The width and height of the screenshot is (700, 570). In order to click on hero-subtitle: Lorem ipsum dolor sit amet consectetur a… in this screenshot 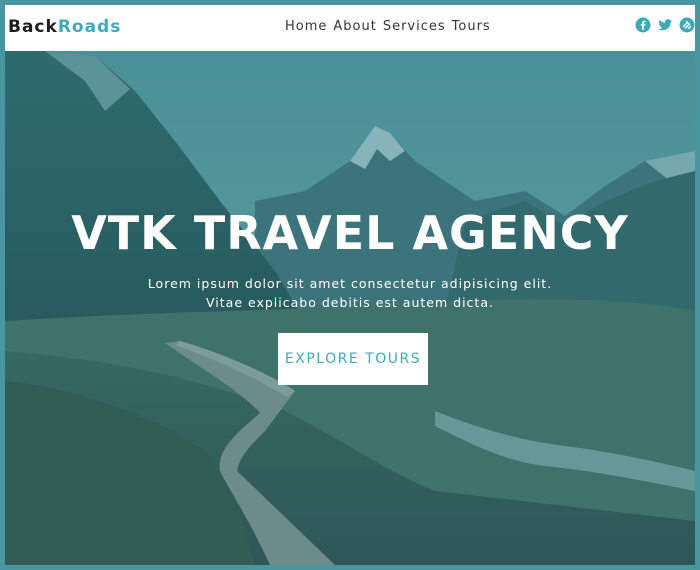, I will do `click(350, 293)`.